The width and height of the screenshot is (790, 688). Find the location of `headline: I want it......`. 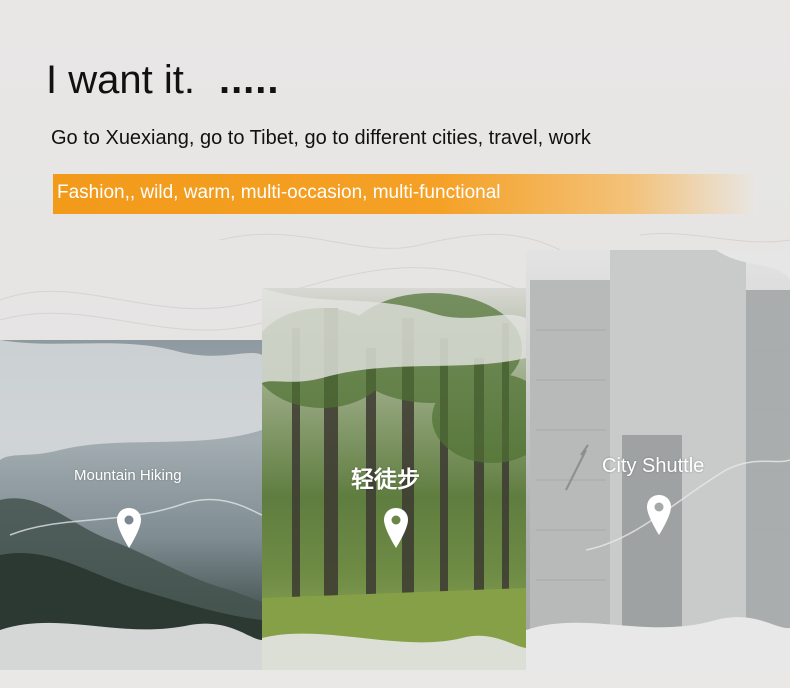

headline: I want it...... is located at coordinates (163, 80).